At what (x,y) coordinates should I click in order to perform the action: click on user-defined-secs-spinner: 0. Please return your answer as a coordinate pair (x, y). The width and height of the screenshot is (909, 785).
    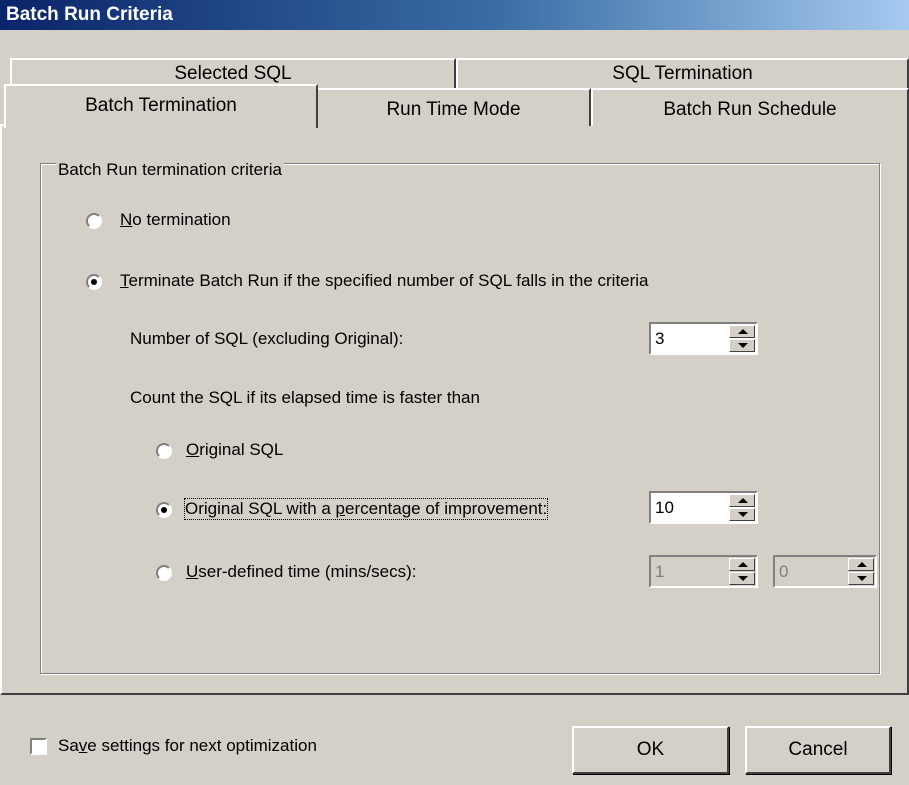
    Looking at the image, I should click on (825, 571).